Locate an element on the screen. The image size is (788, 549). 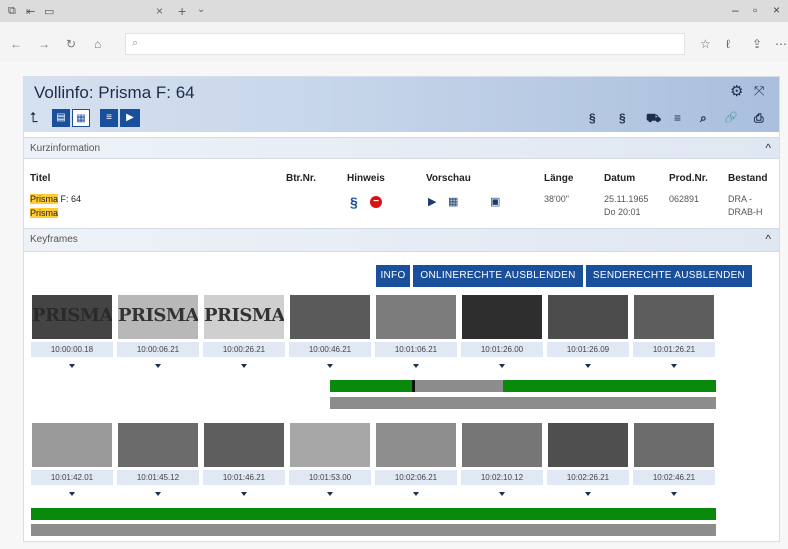
keyframe-timecode: 10:00:46.21 is located at coordinates (330, 349).